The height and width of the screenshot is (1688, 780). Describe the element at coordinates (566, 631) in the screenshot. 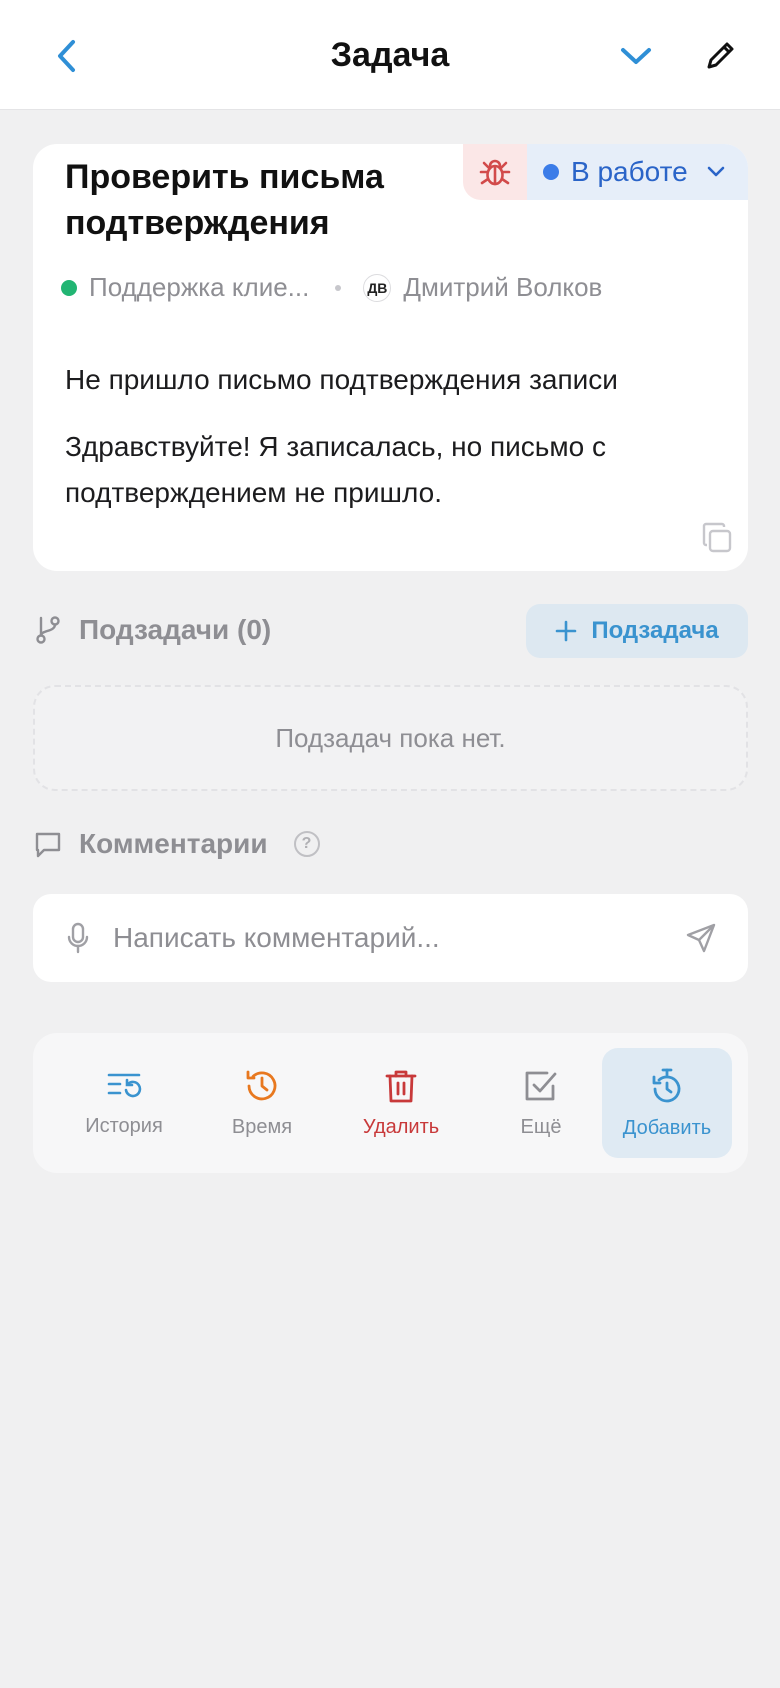

I see `plus-icon` at that location.